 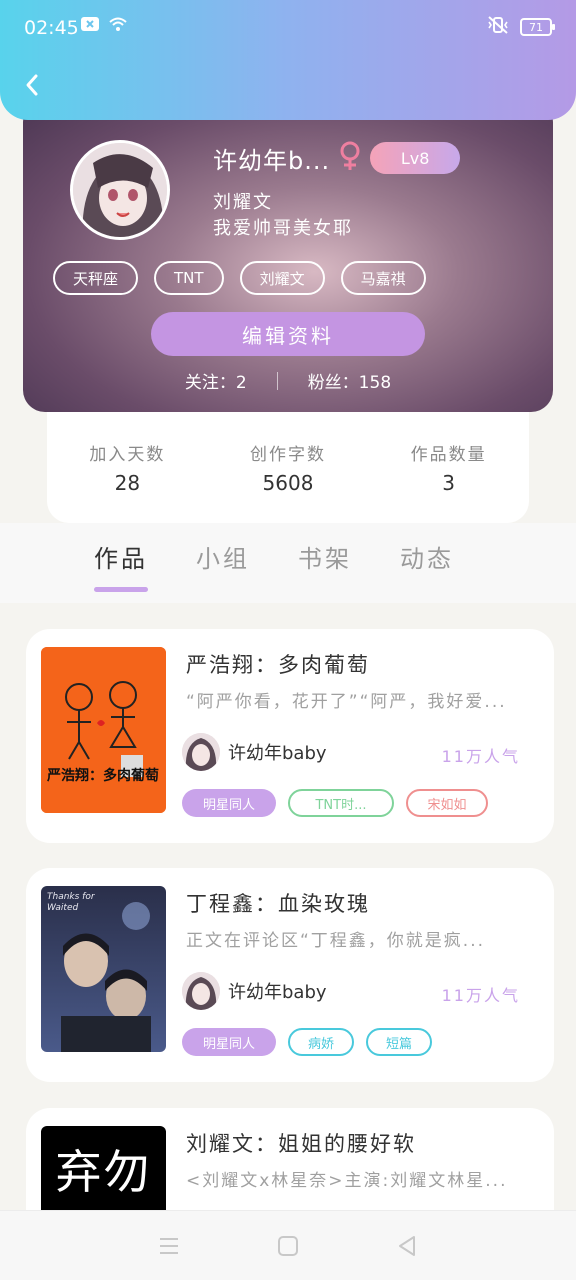 I want to click on work-tag: 宋如如, so click(x=447, y=803).